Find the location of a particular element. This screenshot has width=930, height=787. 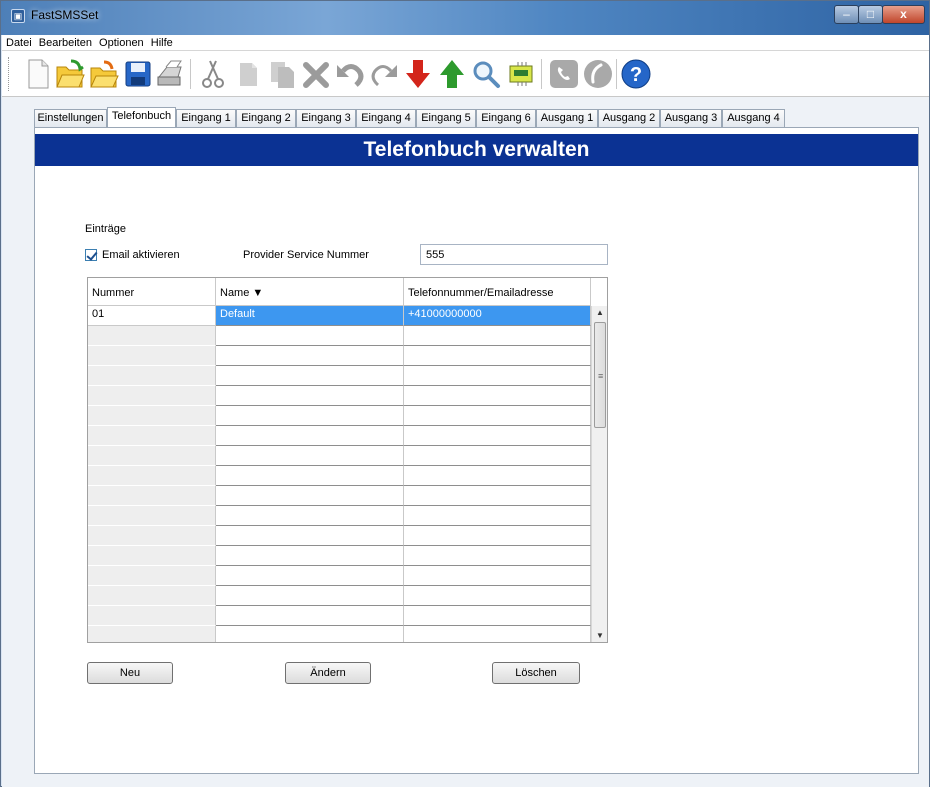

column-name: Name ▼ is located at coordinates (310, 292).